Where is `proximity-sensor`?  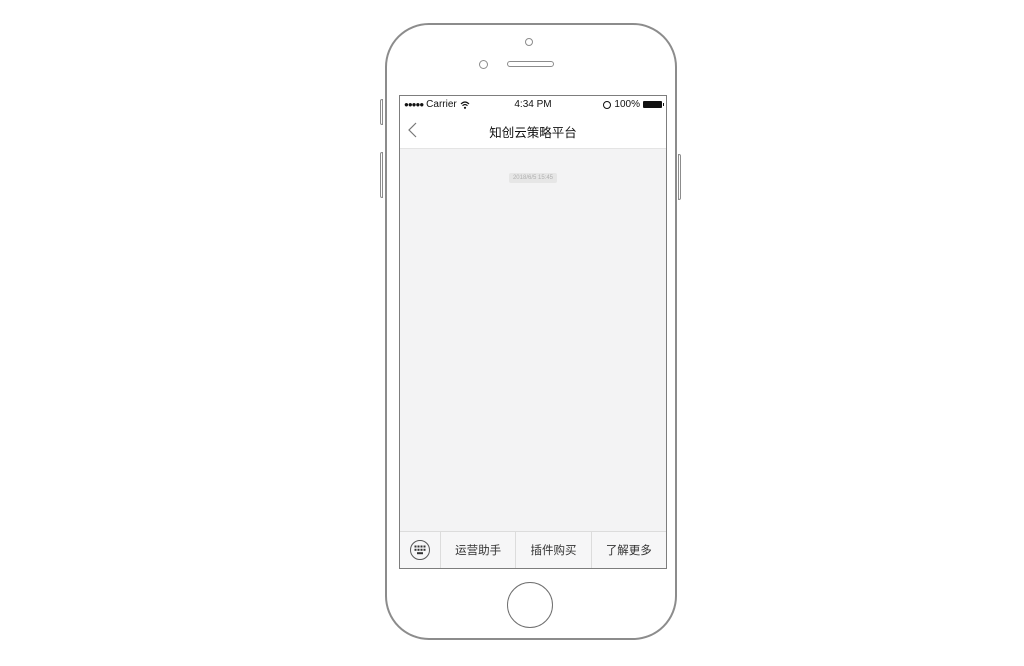 proximity-sensor is located at coordinates (483, 64).